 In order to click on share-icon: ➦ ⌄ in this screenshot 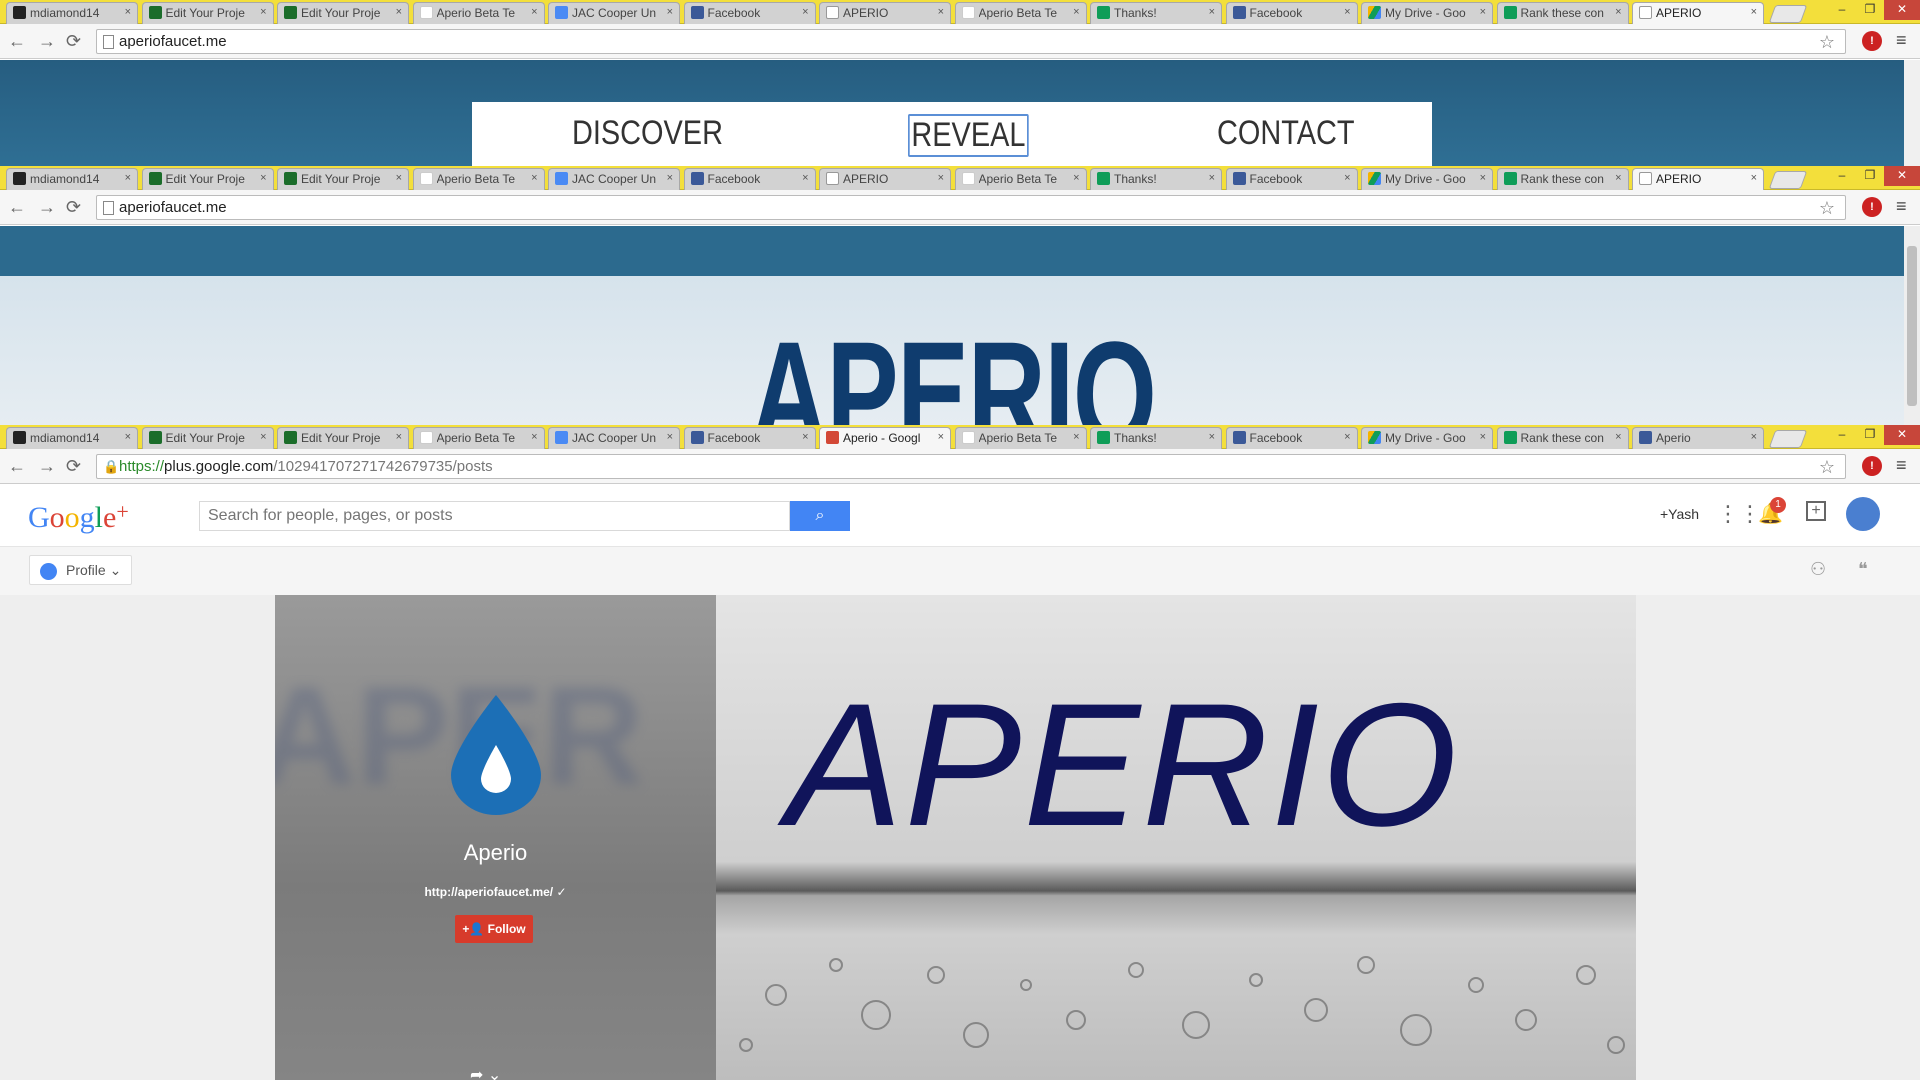, I will do `click(485, 1072)`.